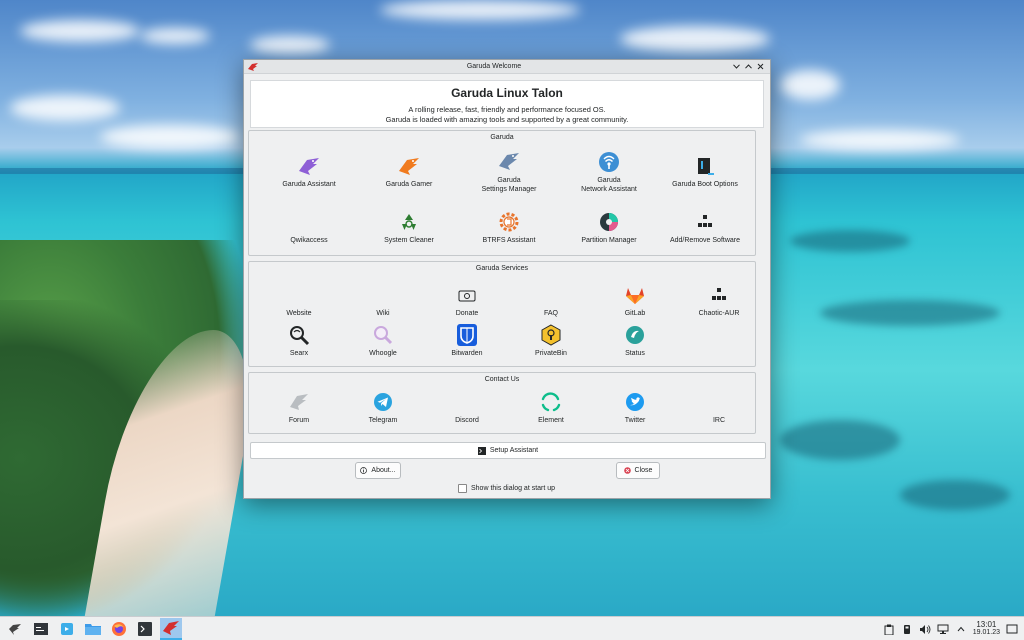 The image size is (1024, 640). I want to click on taskbar-app-firefox, so click(119, 629).